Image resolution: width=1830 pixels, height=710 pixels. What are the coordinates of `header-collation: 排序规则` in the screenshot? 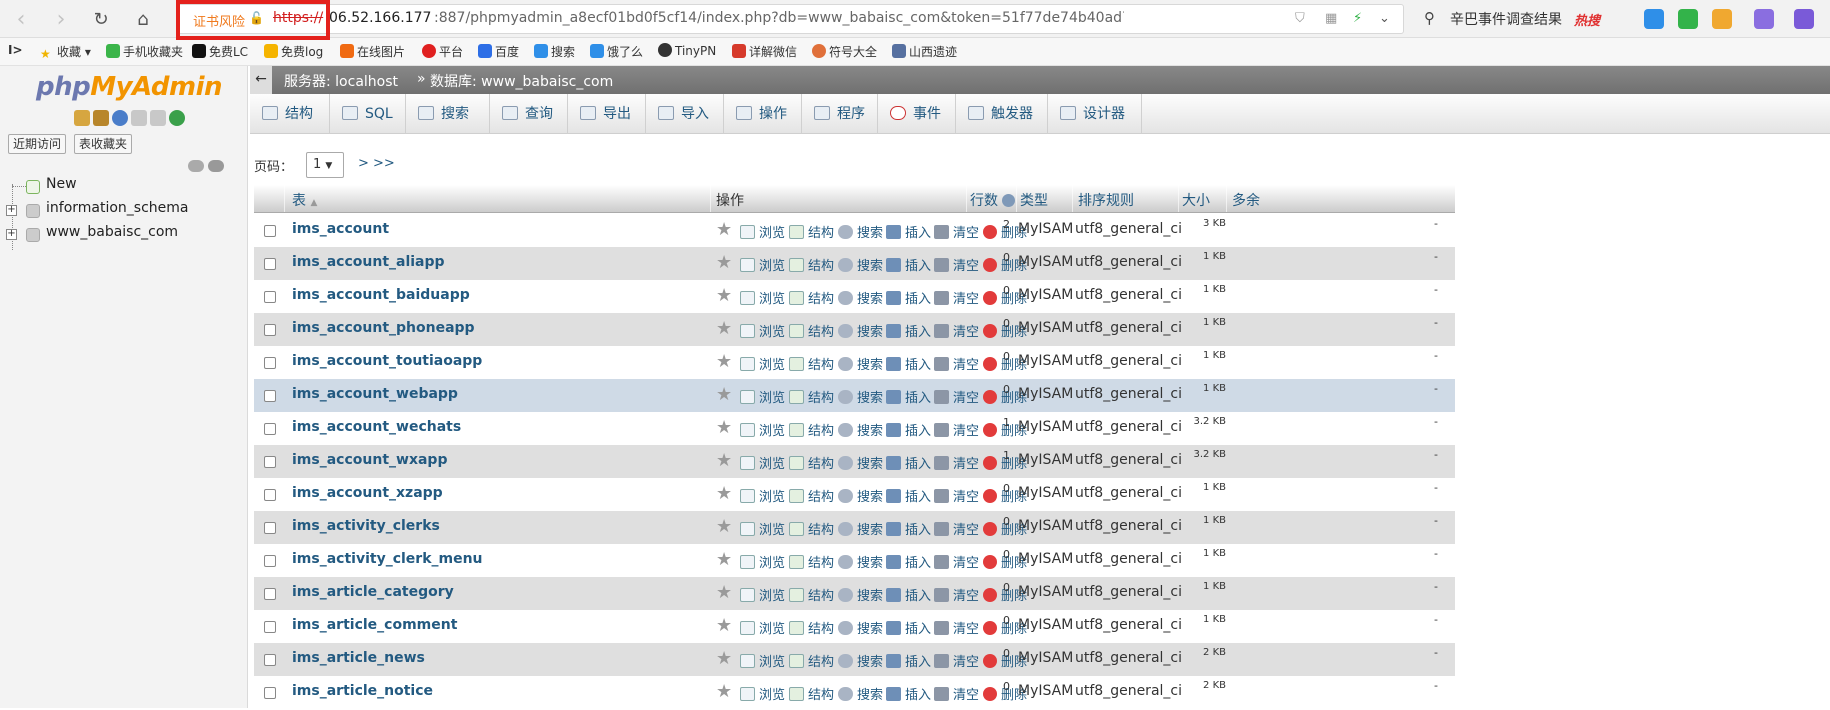 It's located at (1106, 200).